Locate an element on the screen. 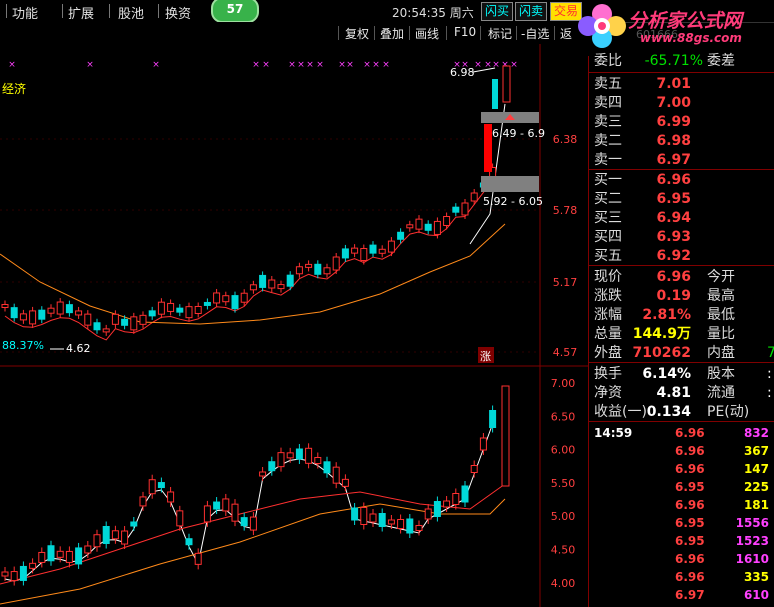 This screenshot has width=774, height=607. quick-buy-button: 闪买 is located at coordinates (497, 11).